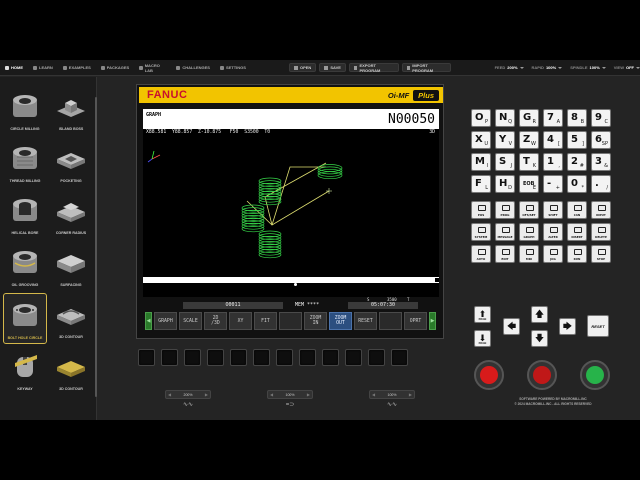 The image size is (640, 480). Describe the element at coordinates (25, 214) in the screenshot. I see `sidebar-item-helical-bore: HELICAL BORE` at that location.